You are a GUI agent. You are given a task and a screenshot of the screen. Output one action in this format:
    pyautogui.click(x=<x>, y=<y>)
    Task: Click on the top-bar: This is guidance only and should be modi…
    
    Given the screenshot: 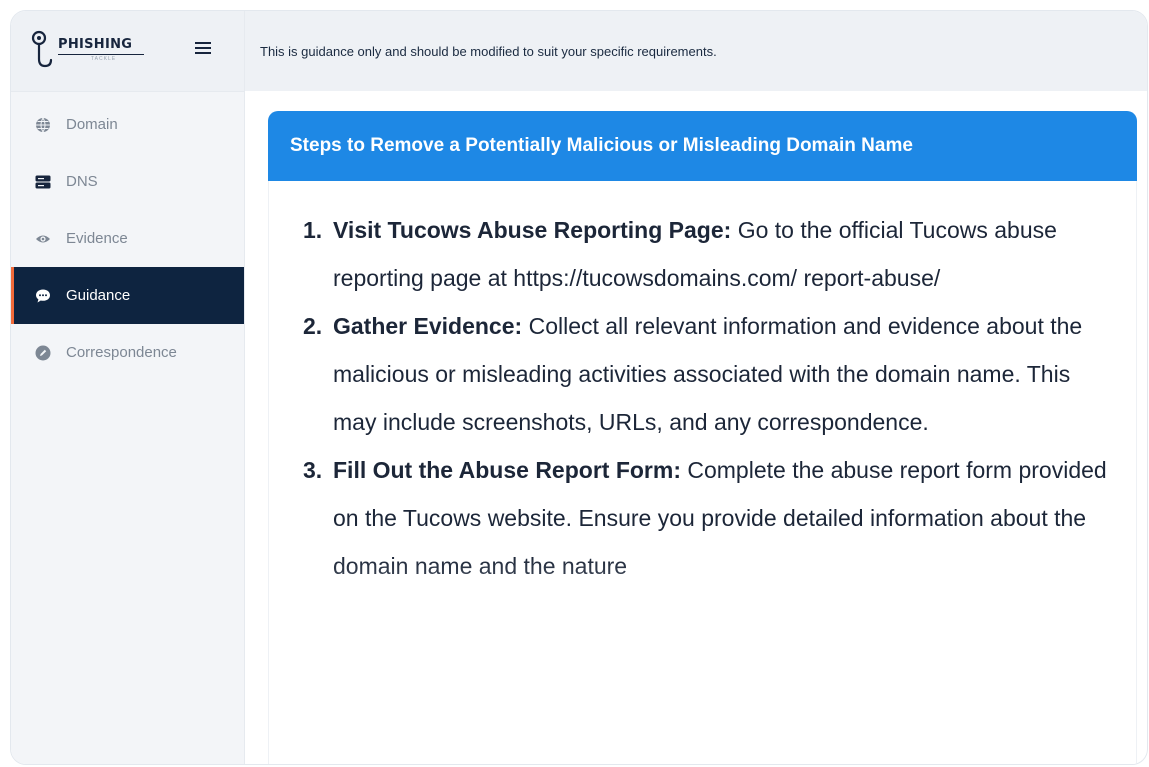 What is the action you would take?
    pyautogui.click(x=696, y=51)
    